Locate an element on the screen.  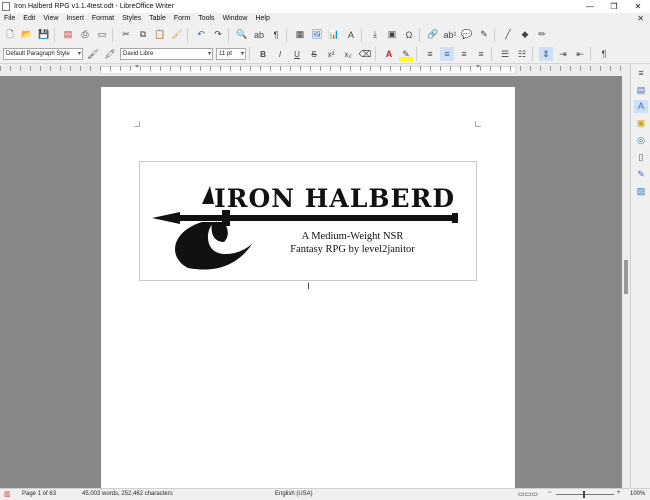
insert-table-icon: ▦ is located at coordinates (300, 35).